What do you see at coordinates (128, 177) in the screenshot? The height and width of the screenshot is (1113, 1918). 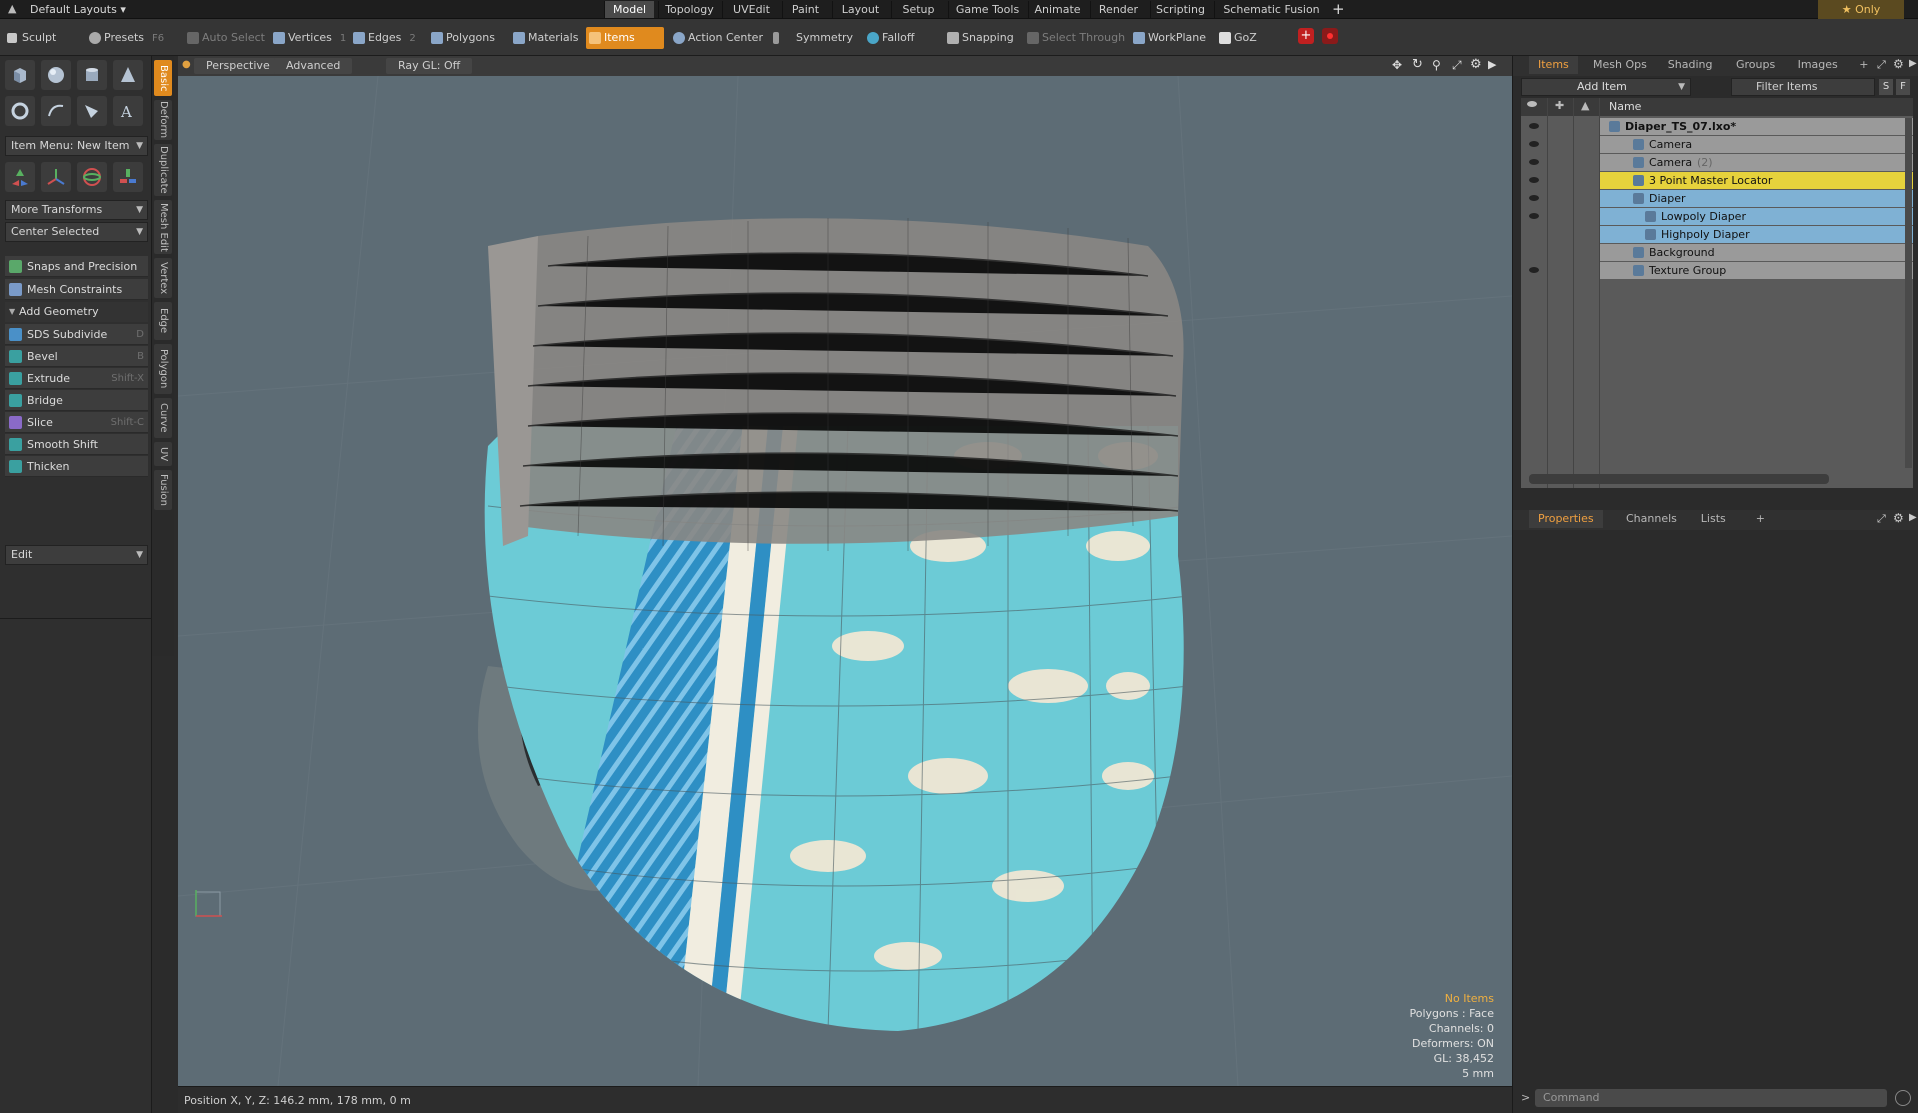 I see `transform-tool-button` at bounding box center [128, 177].